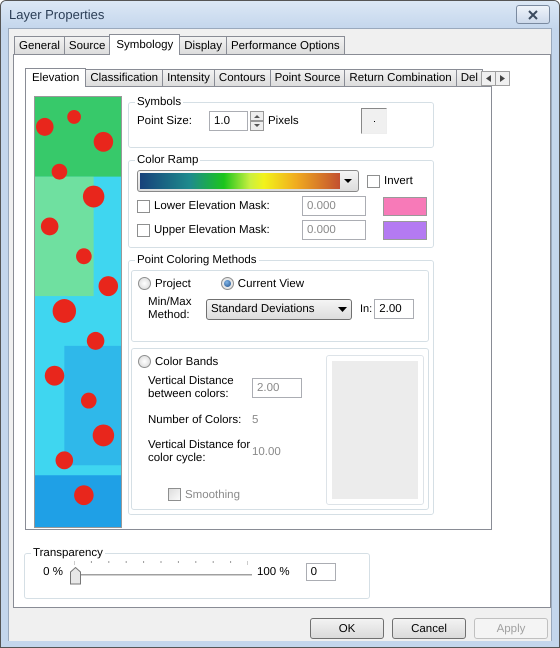 The width and height of the screenshot is (560, 648). Describe the element at coordinates (308, 77) in the screenshot. I see `tab: Point Source` at that location.